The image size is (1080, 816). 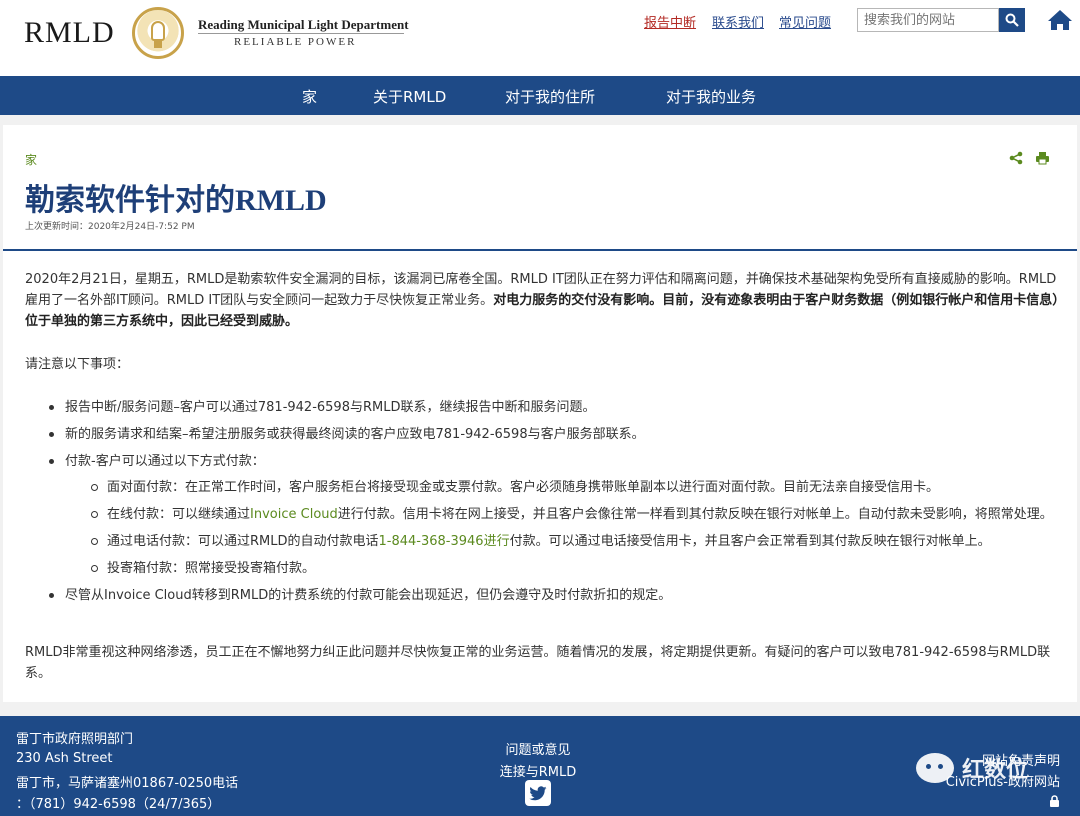 What do you see at coordinates (711, 96) in the screenshot?
I see `nav-item-business: 对于我的业务` at bounding box center [711, 96].